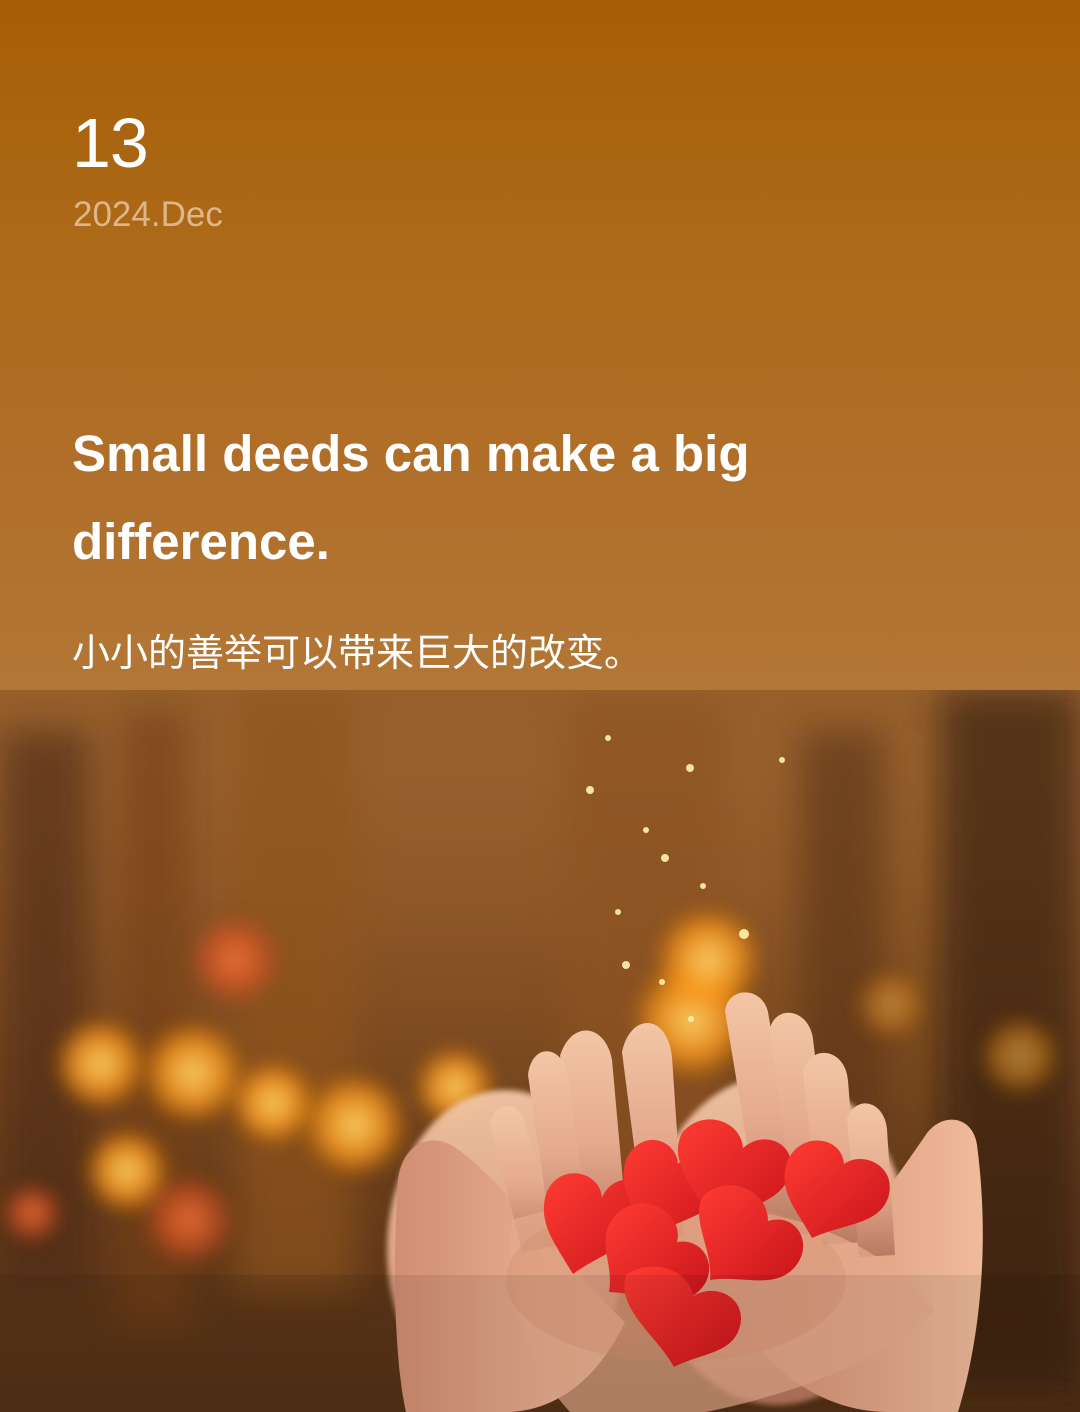 This screenshot has height=1412, width=1080. What do you see at coordinates (411, 497) in the screenshot?
I see `quote-english: Small deeds can make a big difference.` at bounding box center [411, 497].